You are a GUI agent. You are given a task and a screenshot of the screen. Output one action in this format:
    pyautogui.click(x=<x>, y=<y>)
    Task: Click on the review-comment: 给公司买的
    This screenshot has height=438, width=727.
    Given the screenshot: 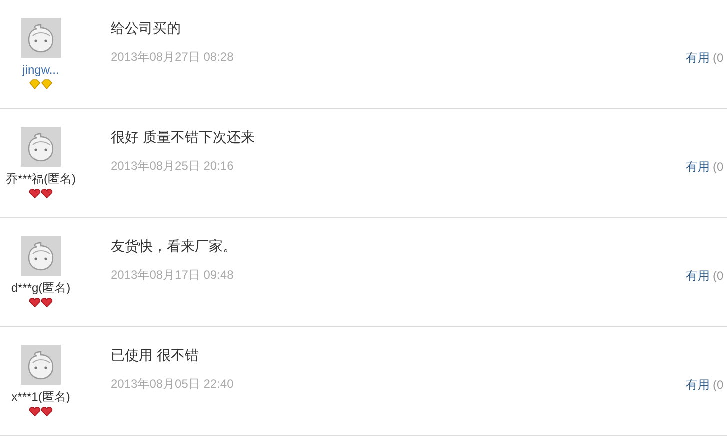 What is the action you would take?
    pyautogui.click(x=146, y=28)
    